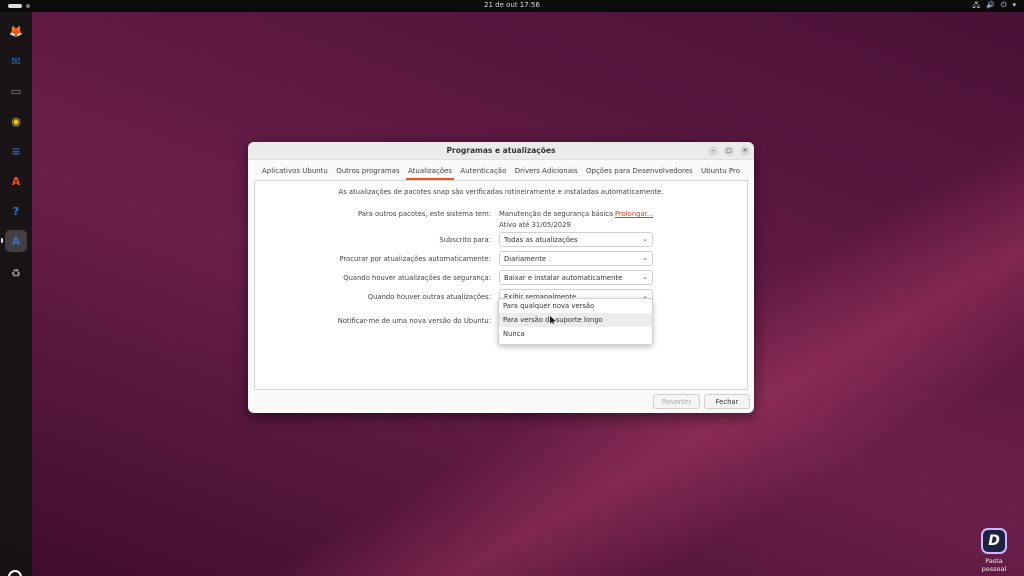 The image size is (1024, 576). What do you see at coordinates (575, 334) in the screenshot?
I see `option-never: Nunca` at bounding box center [575, 334].